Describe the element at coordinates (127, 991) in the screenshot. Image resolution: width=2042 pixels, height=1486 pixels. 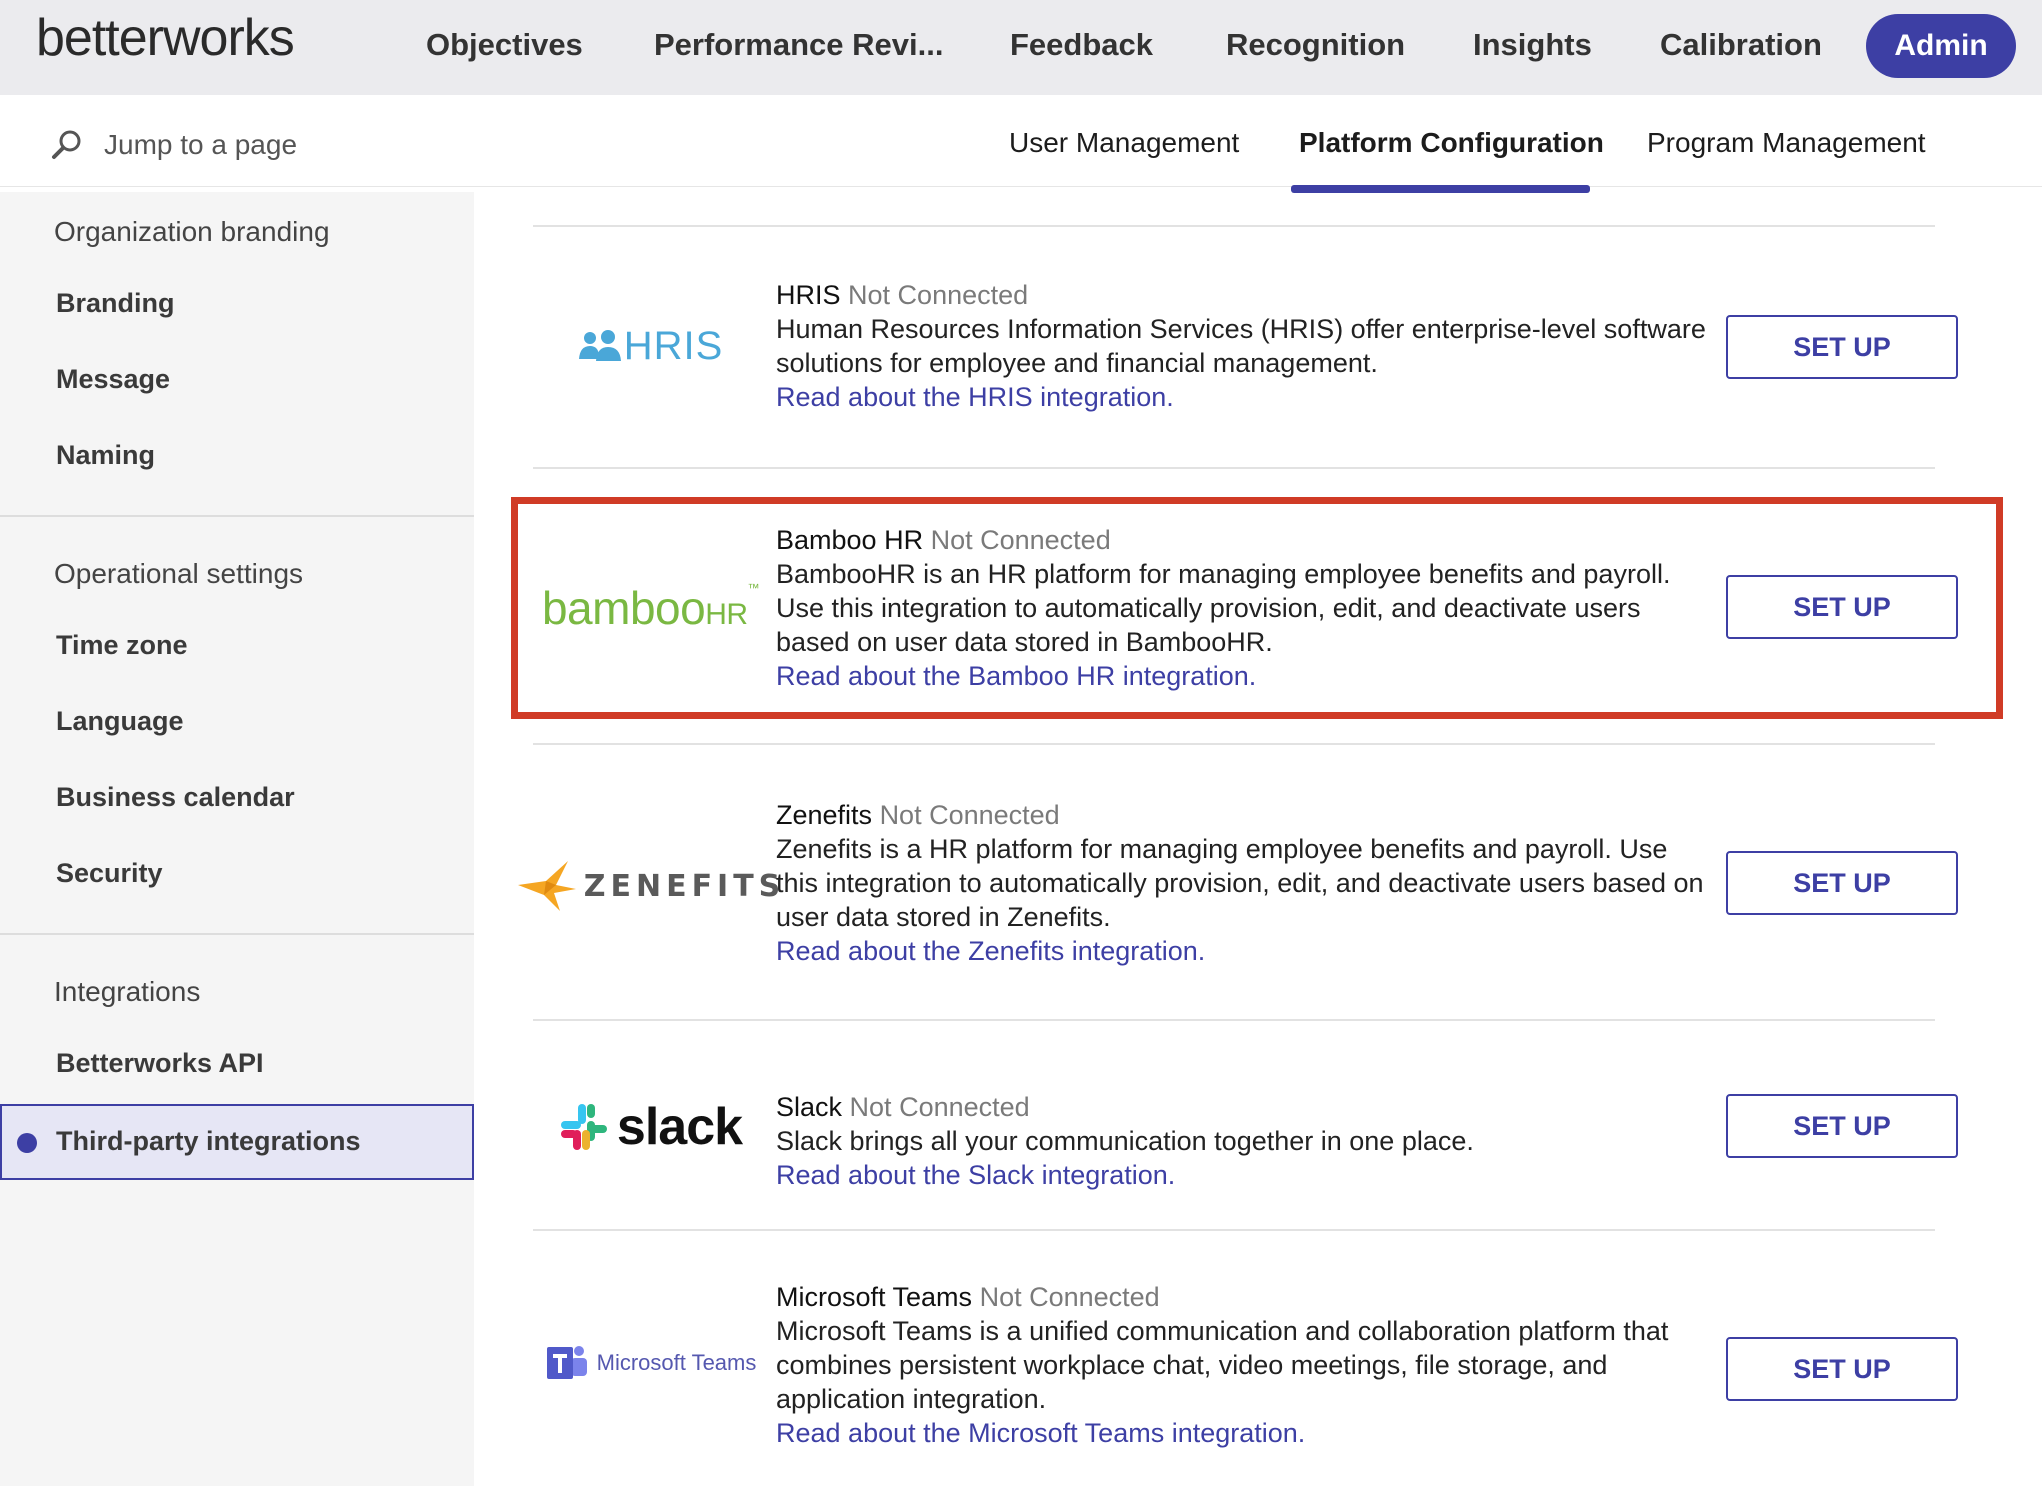
I see `sidebar-heading-integrations: Integrations` at that location.